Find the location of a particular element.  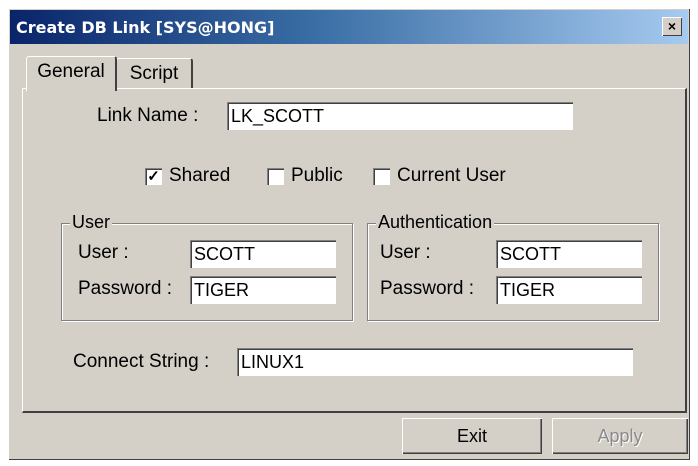

apply-button-label: Apply is located at coordinates (620, 436).